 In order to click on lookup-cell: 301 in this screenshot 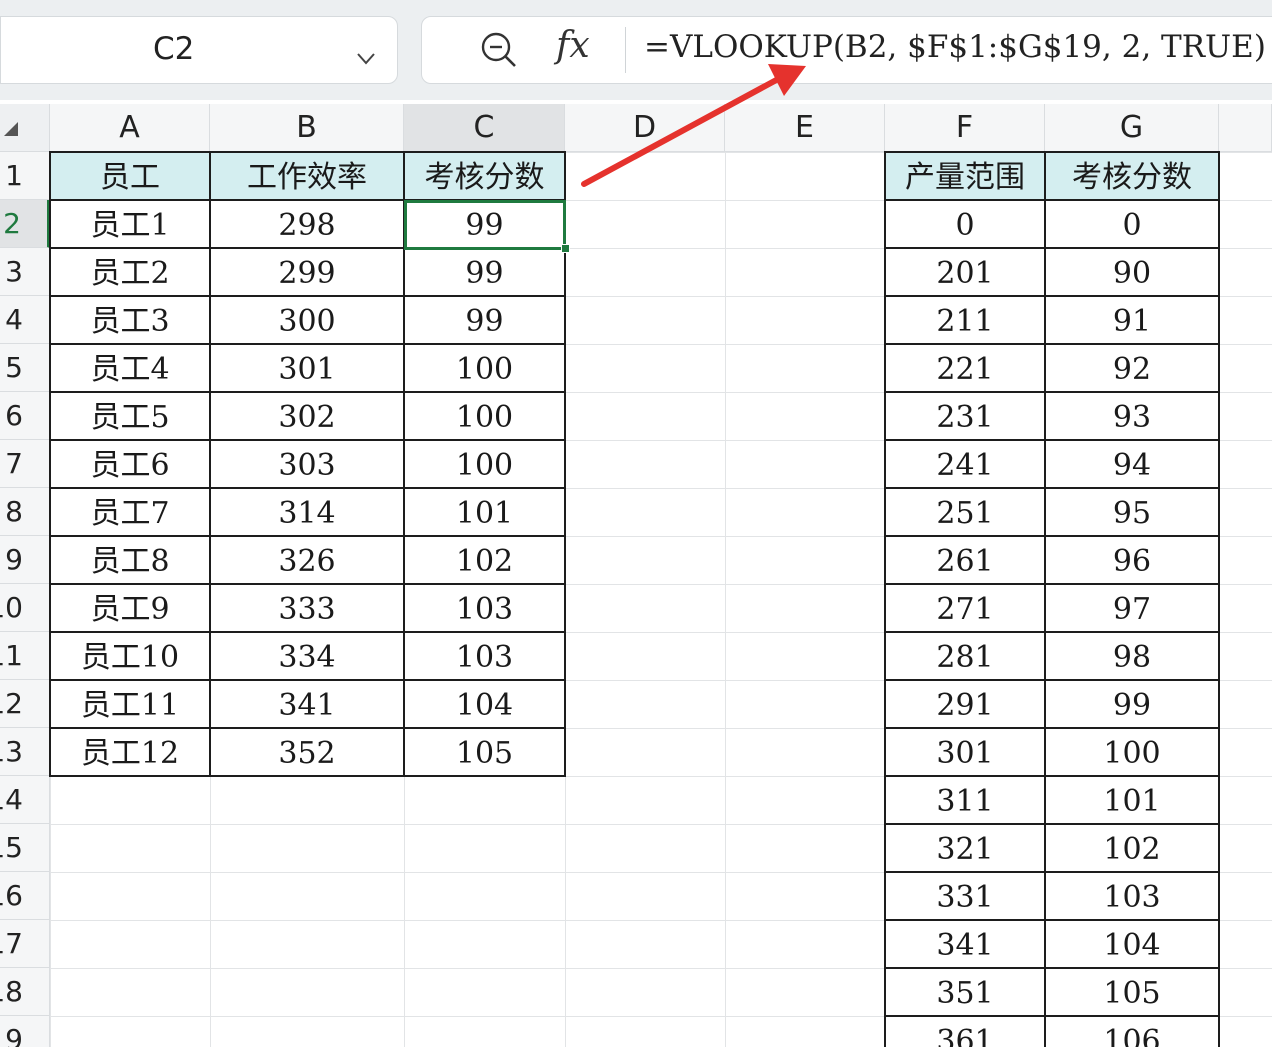, I will do `click(965, 752)`.